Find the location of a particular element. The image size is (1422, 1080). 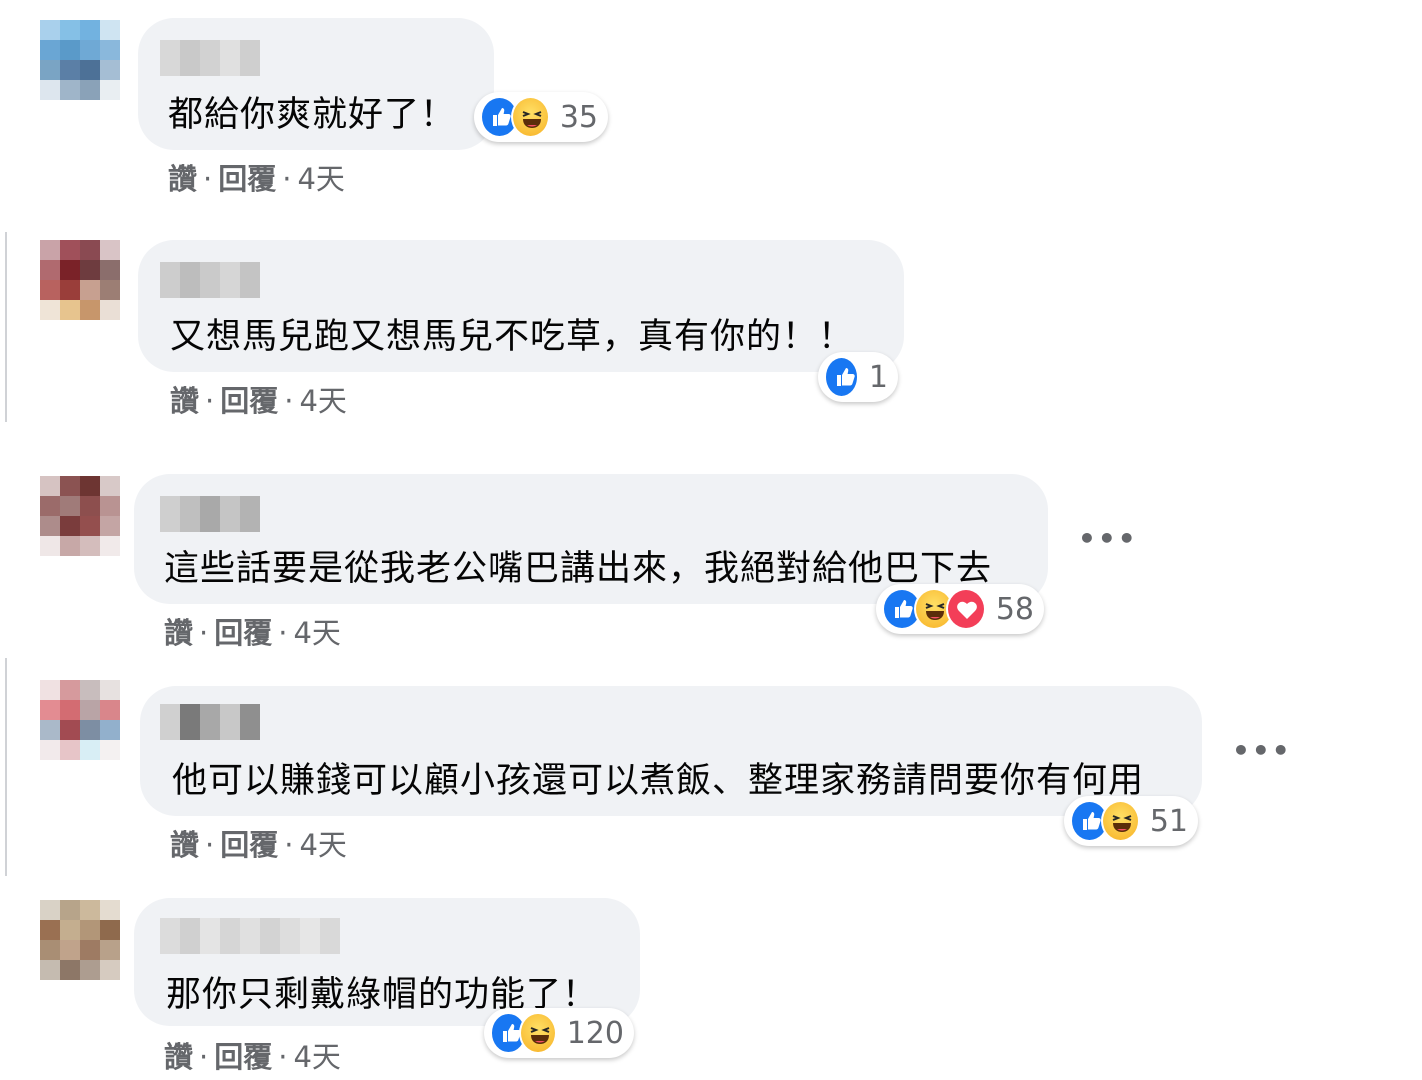

love-icon is located at coordinates (965, 609).